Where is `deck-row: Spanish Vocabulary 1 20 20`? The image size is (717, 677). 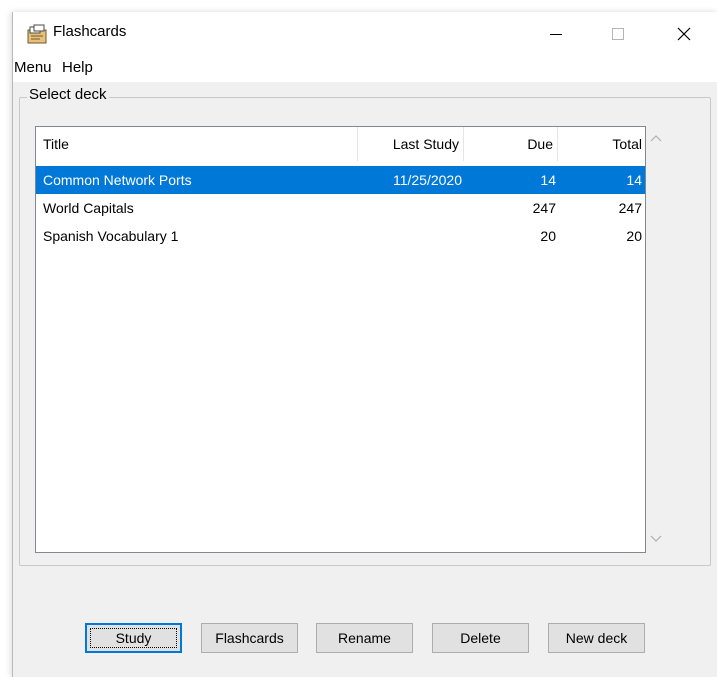
deck-row: Spanish Vocabulary 1 20 20 is located at coordinates (340, 236).